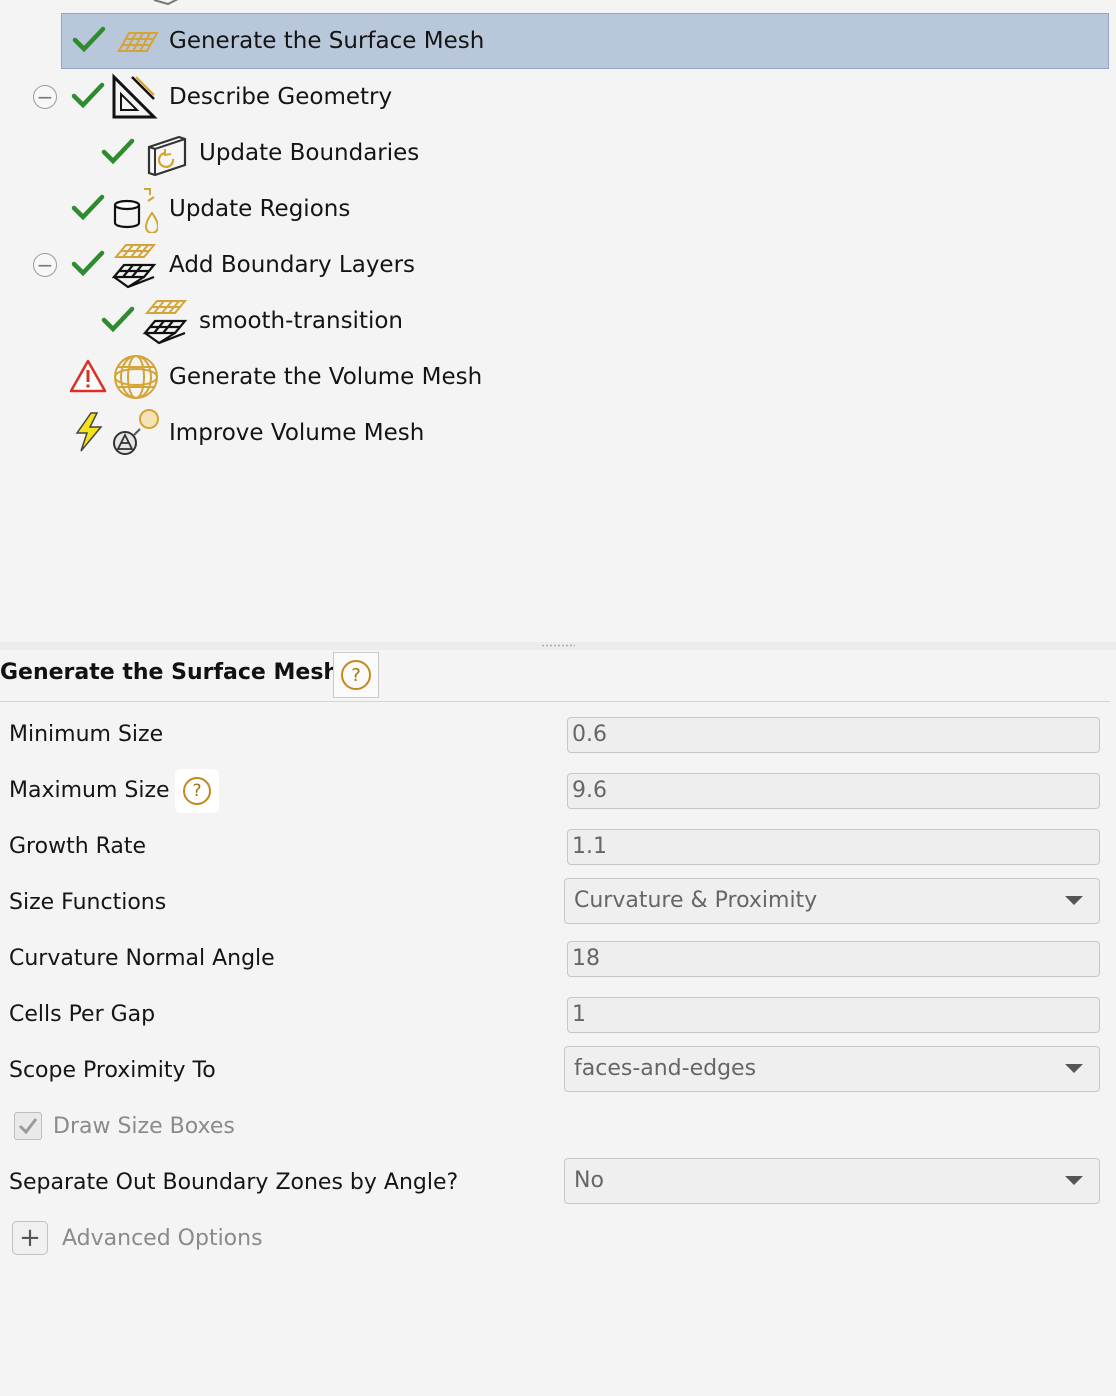 The image size is (1116, 1396). Describe the element at coordinates (327, 41) in the screenshot. I see `tree-item-label: Generate the Surface Mesh` at that location.